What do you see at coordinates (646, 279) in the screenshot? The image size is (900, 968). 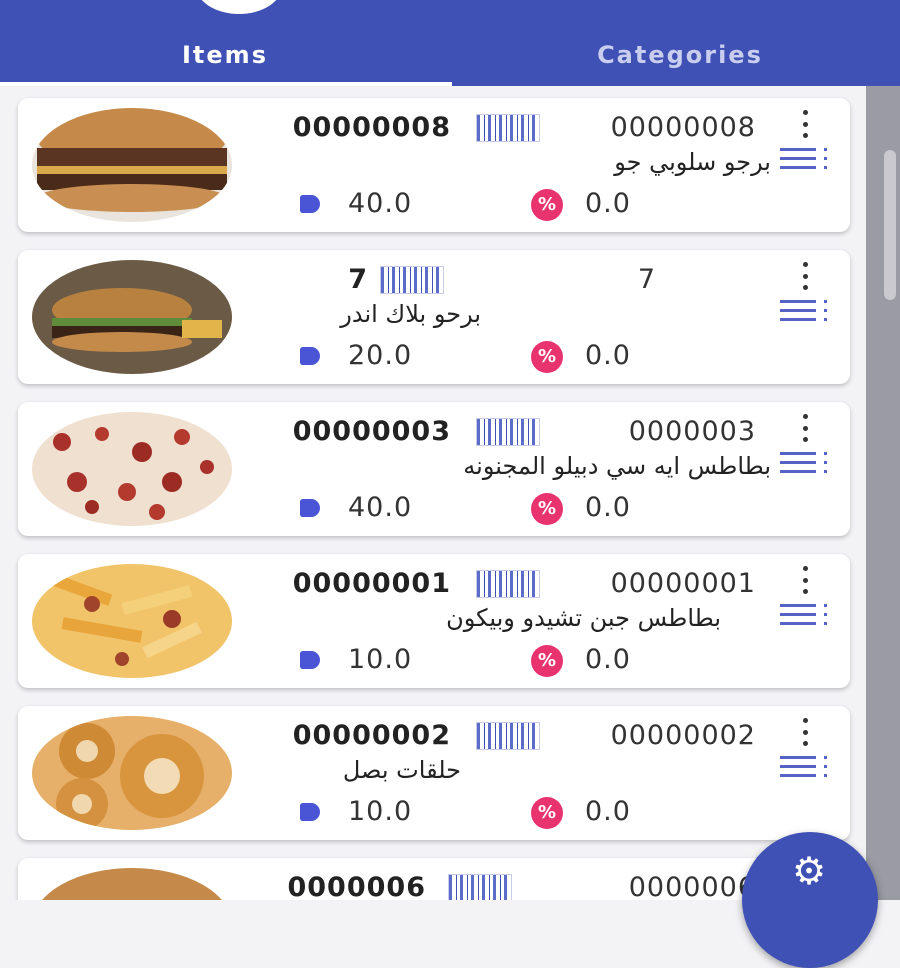 I see `item-barcode-value: 7` at bounding box center [646, 279].